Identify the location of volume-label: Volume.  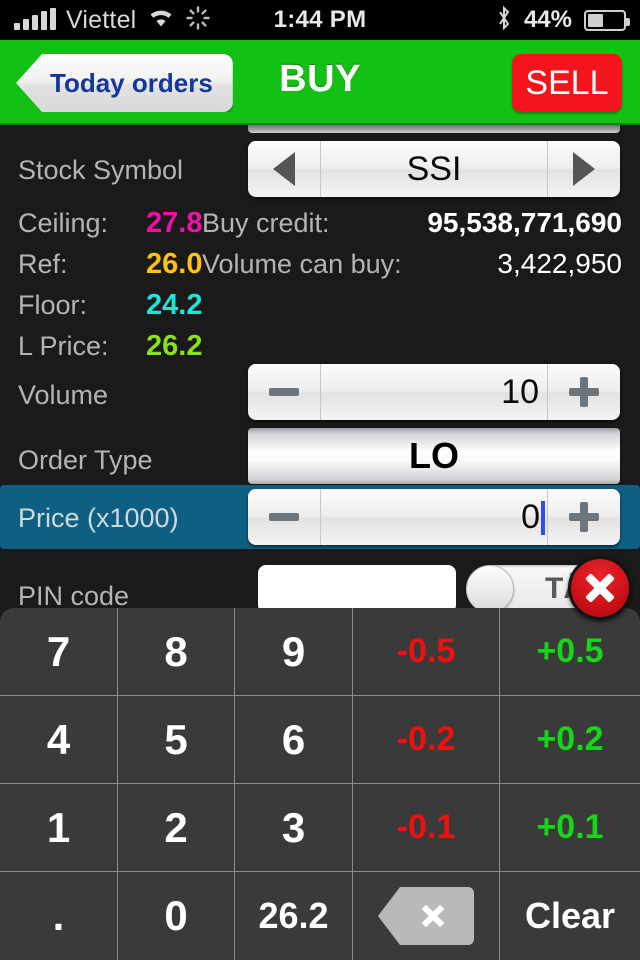
(63, 395).